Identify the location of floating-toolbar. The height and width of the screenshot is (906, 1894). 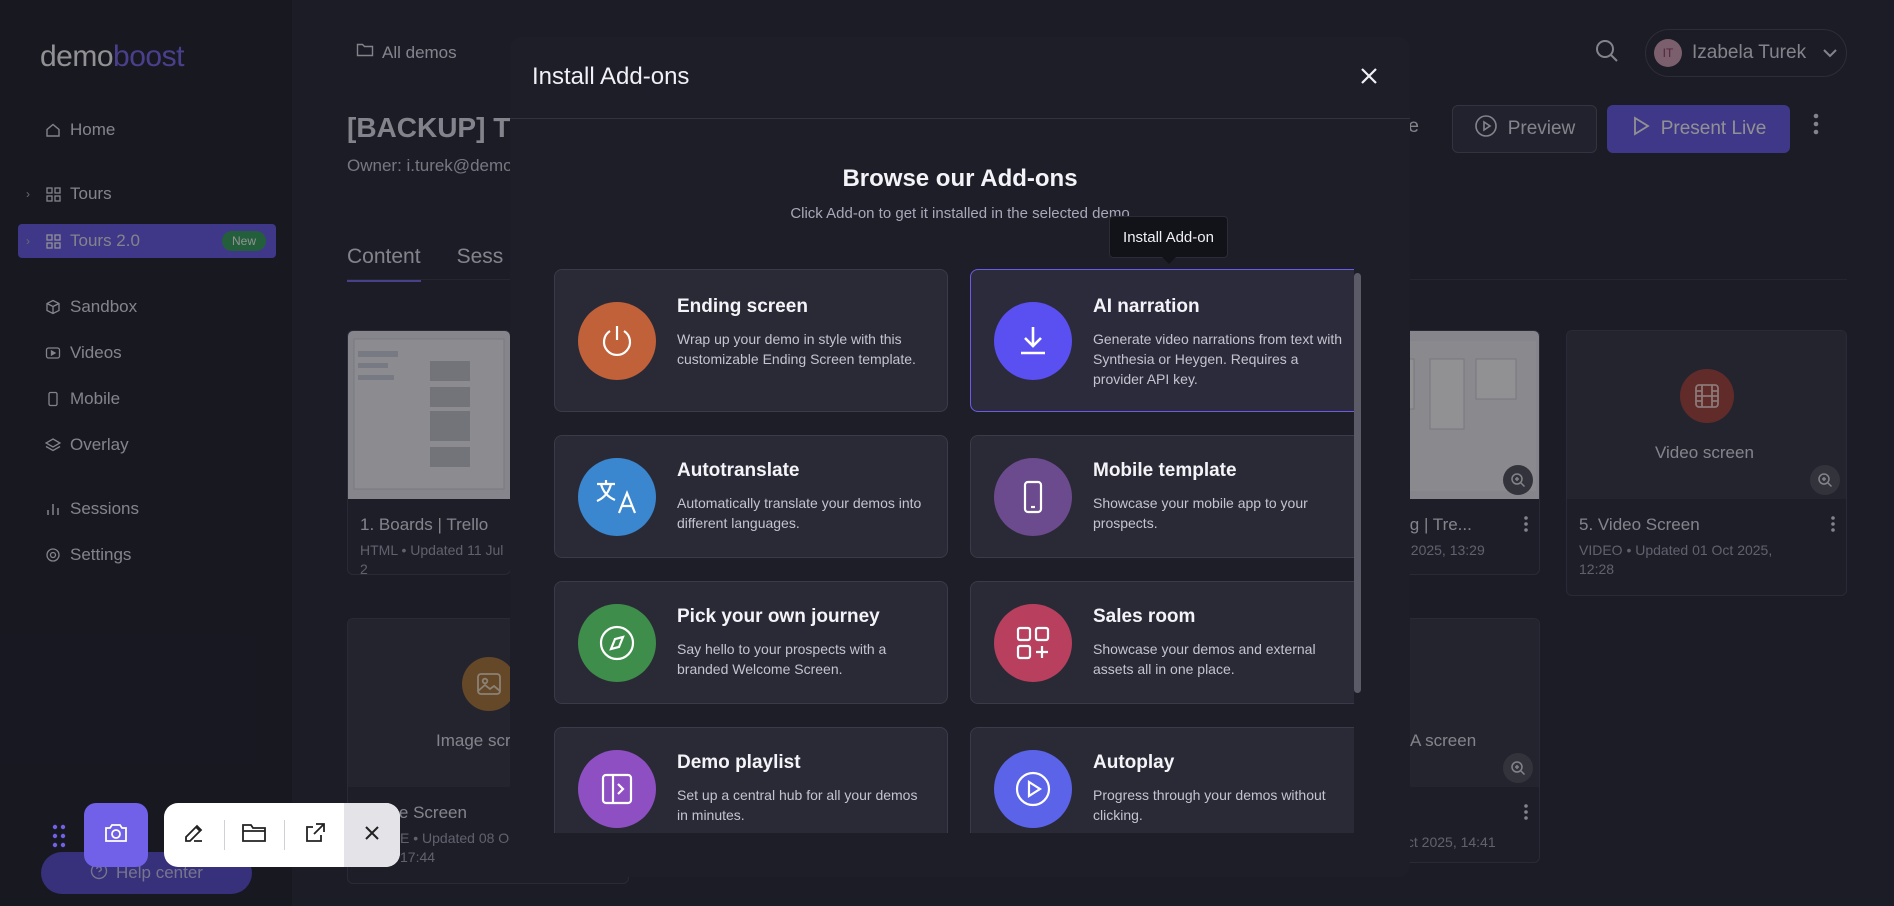
(282, 835).